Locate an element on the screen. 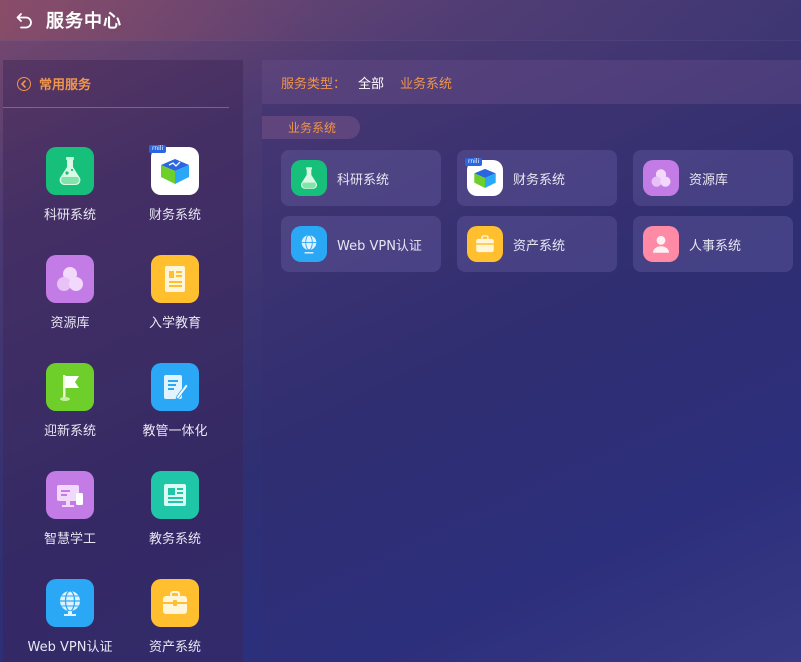 The width and height of the screenshot is (801, 662). sidebar-item-webvpn: Web VPN认证 is located at coordinates (70, 617).